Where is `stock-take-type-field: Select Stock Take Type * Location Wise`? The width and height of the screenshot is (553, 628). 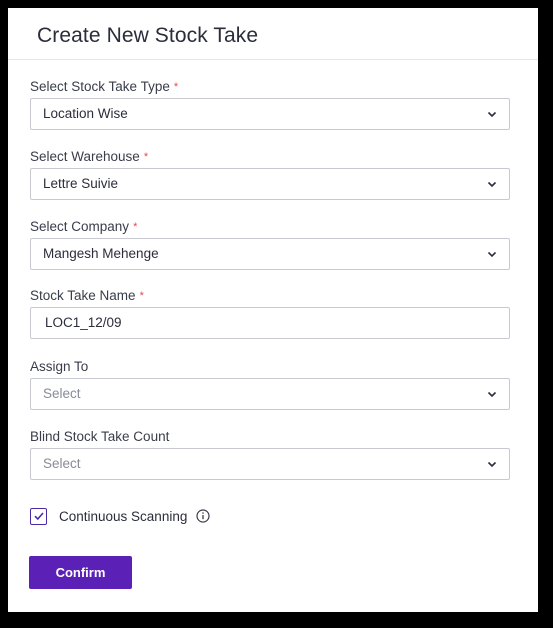
stock-take-type-field: Select Stock Take Type * Location Wise is located at coordinates (270, 104).